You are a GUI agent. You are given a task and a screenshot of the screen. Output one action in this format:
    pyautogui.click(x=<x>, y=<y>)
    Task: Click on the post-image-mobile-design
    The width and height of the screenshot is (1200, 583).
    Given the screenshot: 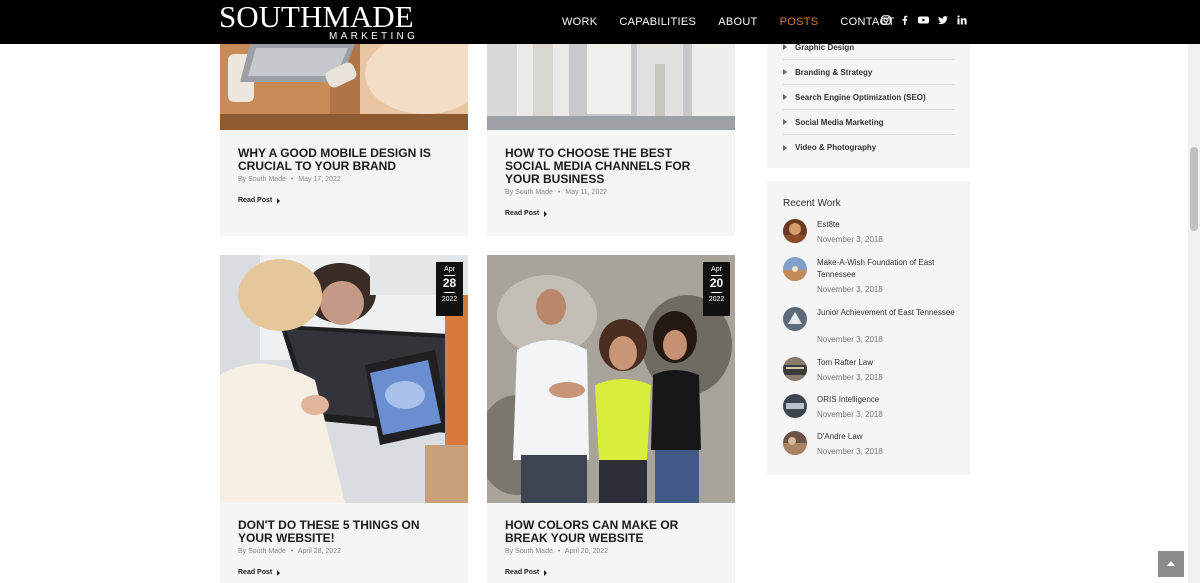 What is the action you would take?
    pyautogui.click(x=344, y=87)
    